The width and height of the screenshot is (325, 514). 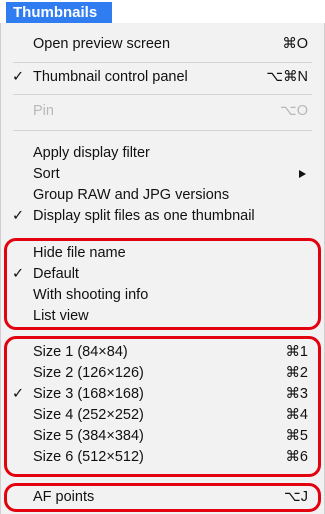 What do you see at coordinates (162, 457) in the screenshot?
I see `menu-item-size-6: Size 6 (512×512) ⌘6` at bounding box center [162, 457].